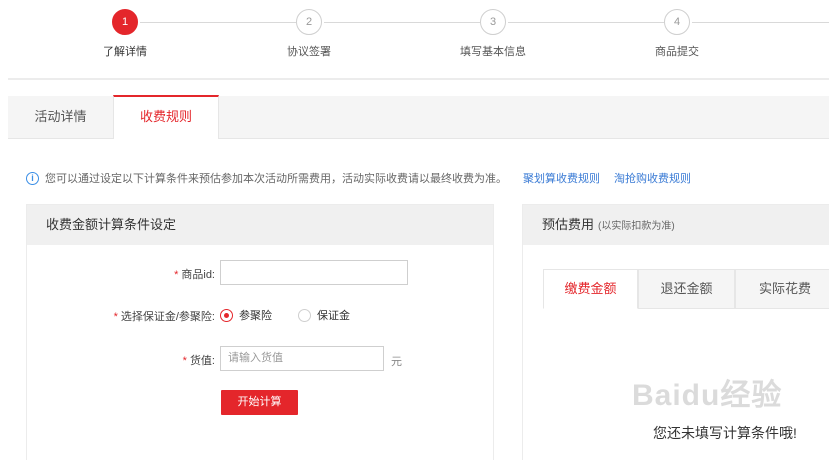 Image resolution: width=829 pixels, height=460 pixels. I want to click on subtab-payment-amount: 缴费金额, so click(590, 289).